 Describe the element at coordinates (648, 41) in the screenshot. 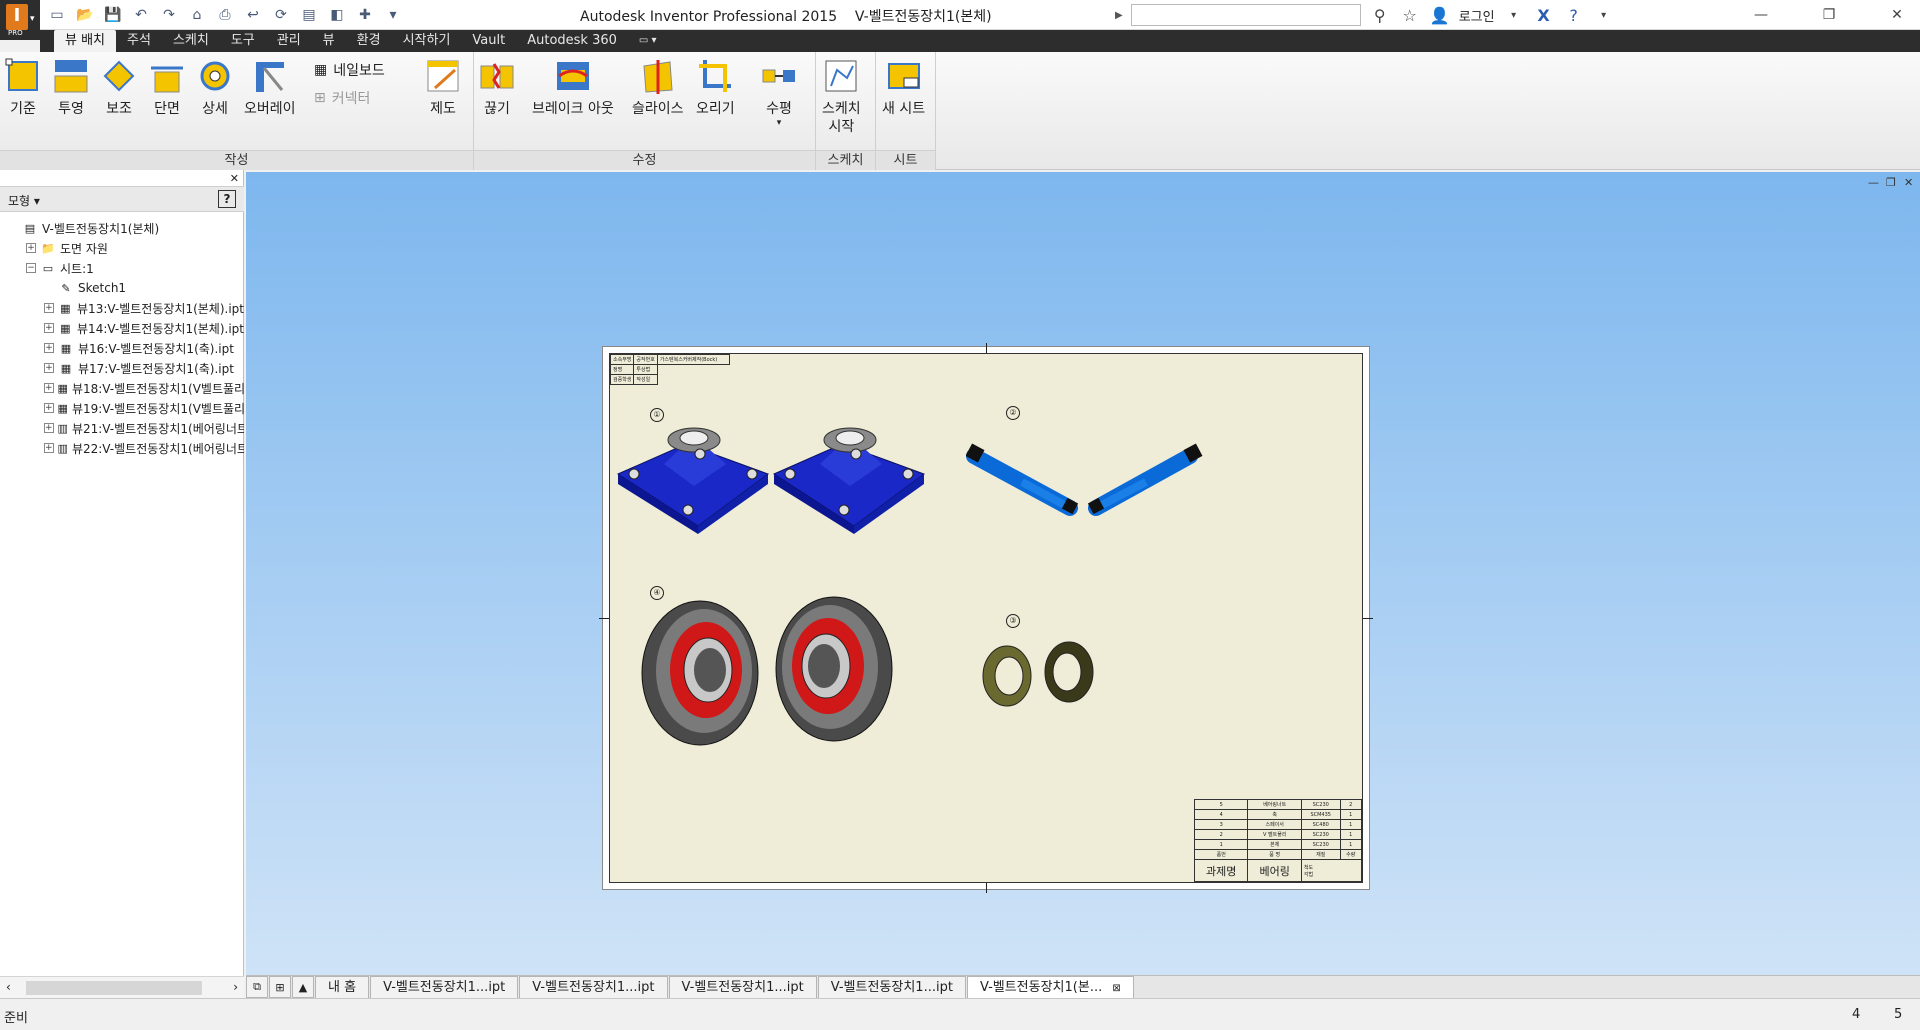

I see `ribbon-display-toggle: ▭ ▾` at that location.